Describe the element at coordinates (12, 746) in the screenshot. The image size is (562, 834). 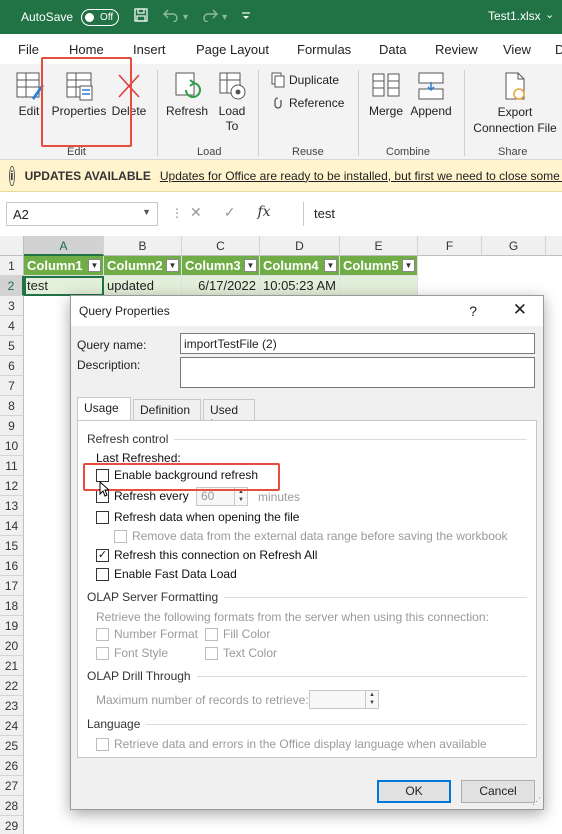
I see `row-header: 25` at that location.